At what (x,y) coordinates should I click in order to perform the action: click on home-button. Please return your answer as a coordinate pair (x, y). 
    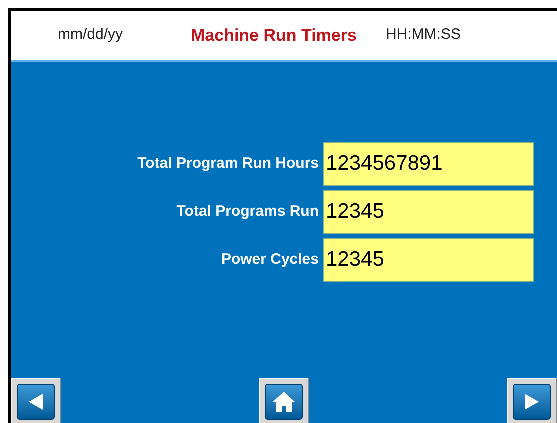
    Looking at the image, I should click on (284, 400).